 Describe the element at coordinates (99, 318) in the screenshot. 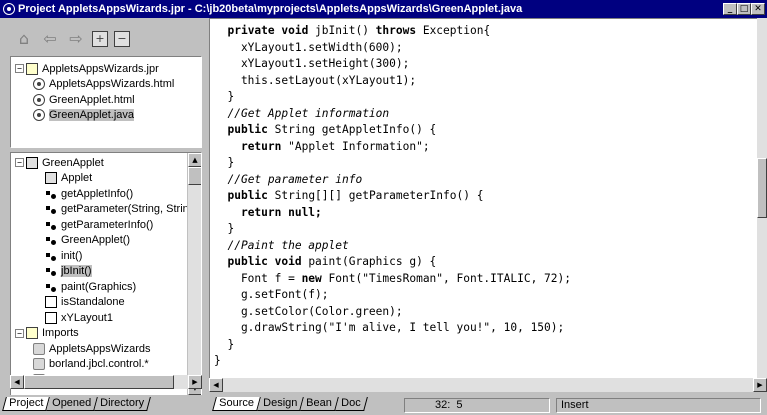

I see `tree-item: xYLayout1` at that location.